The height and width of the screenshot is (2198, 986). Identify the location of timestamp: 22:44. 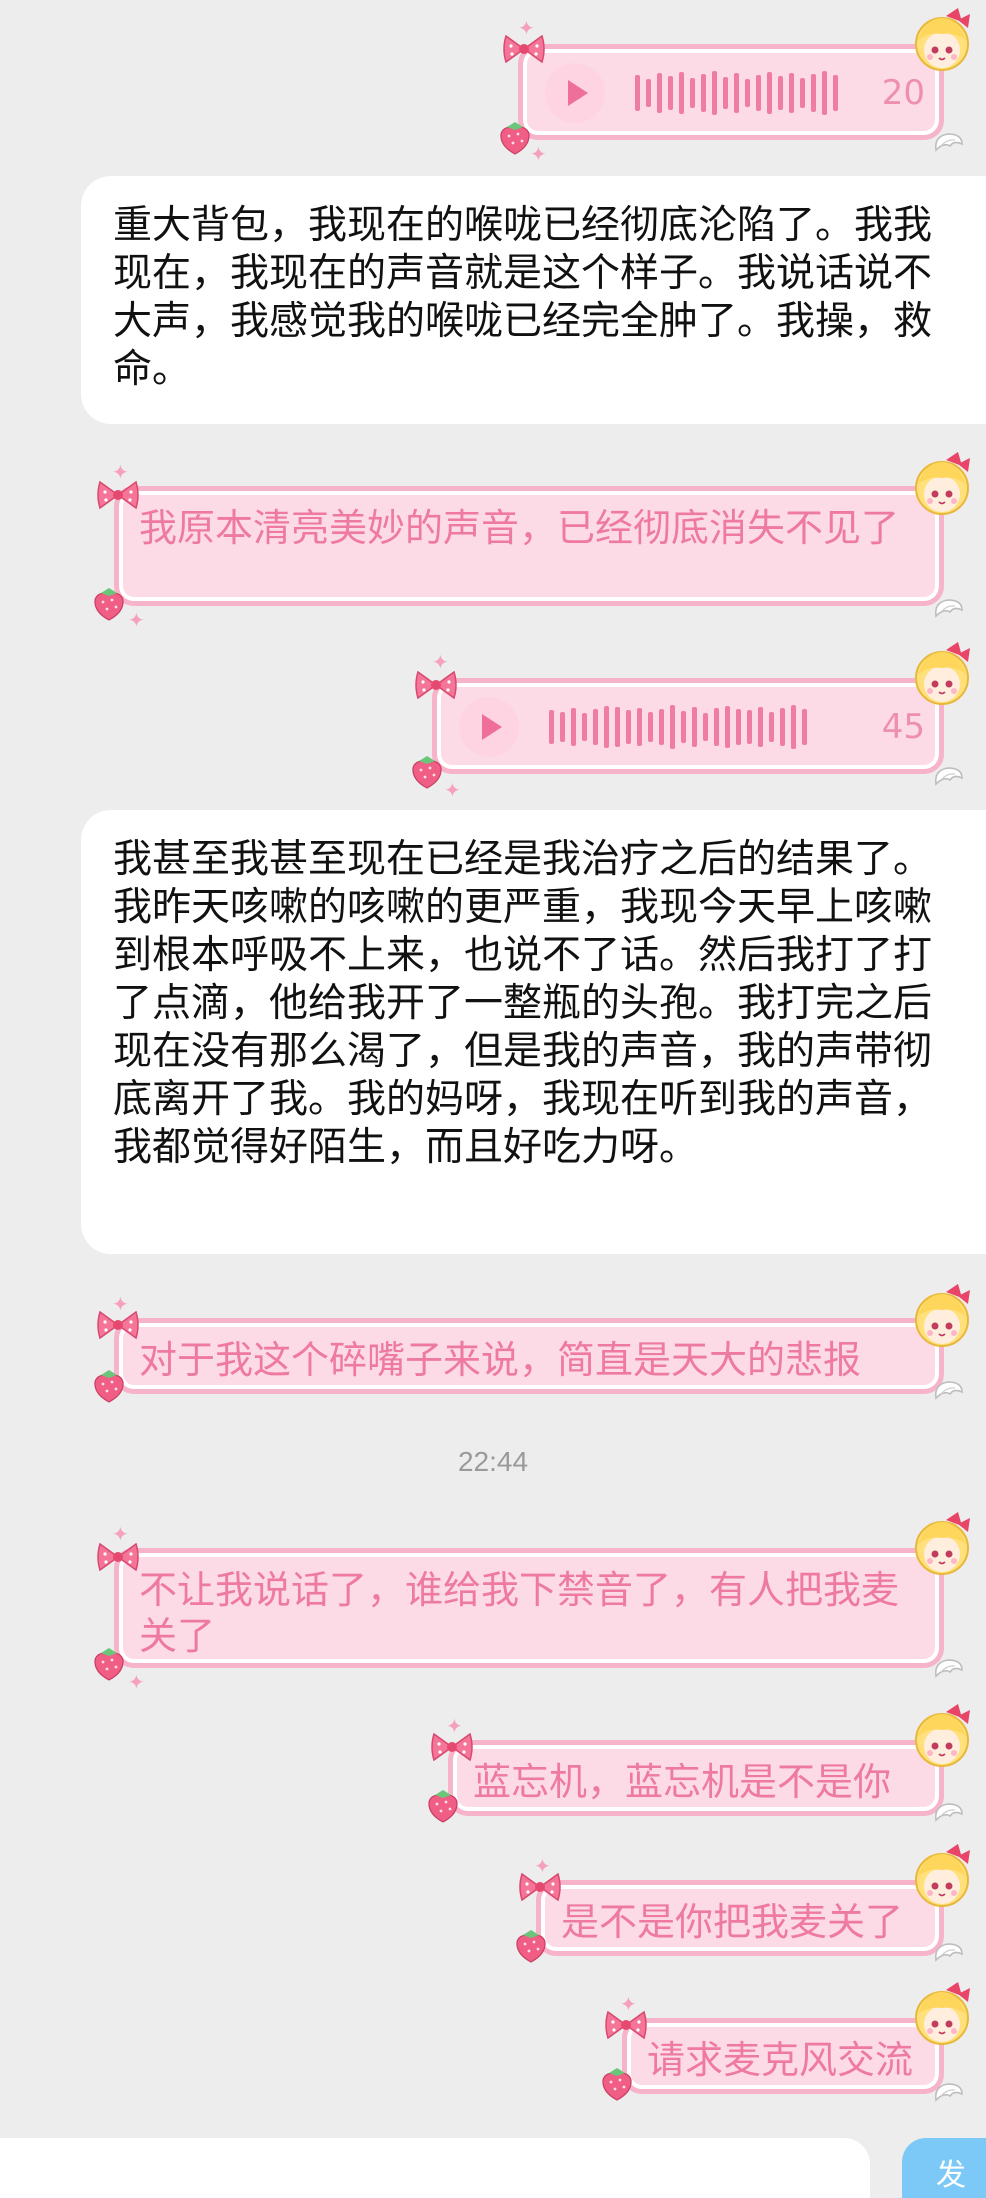
(493, 1461).